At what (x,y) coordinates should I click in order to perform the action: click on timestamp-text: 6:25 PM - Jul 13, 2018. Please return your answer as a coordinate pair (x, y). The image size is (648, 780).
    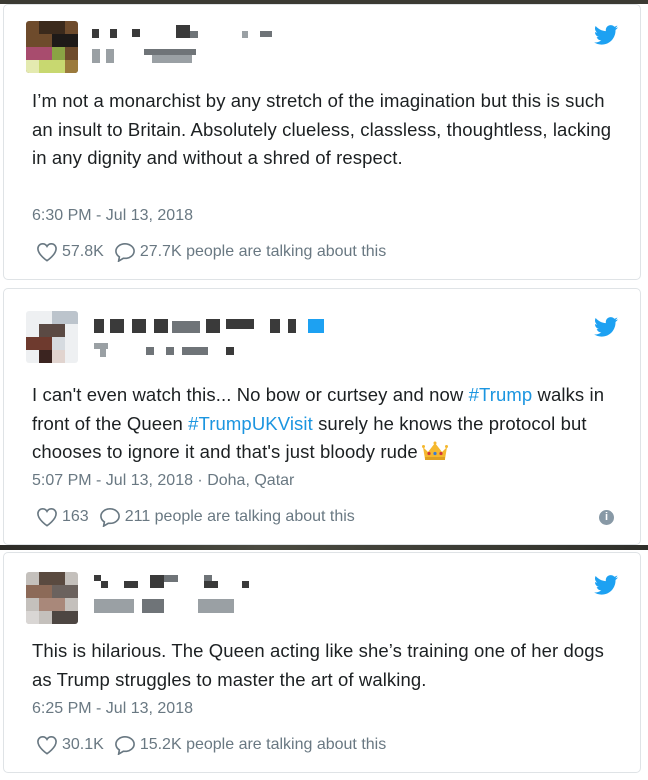
    Looking at the image, I should click on (112, 708).